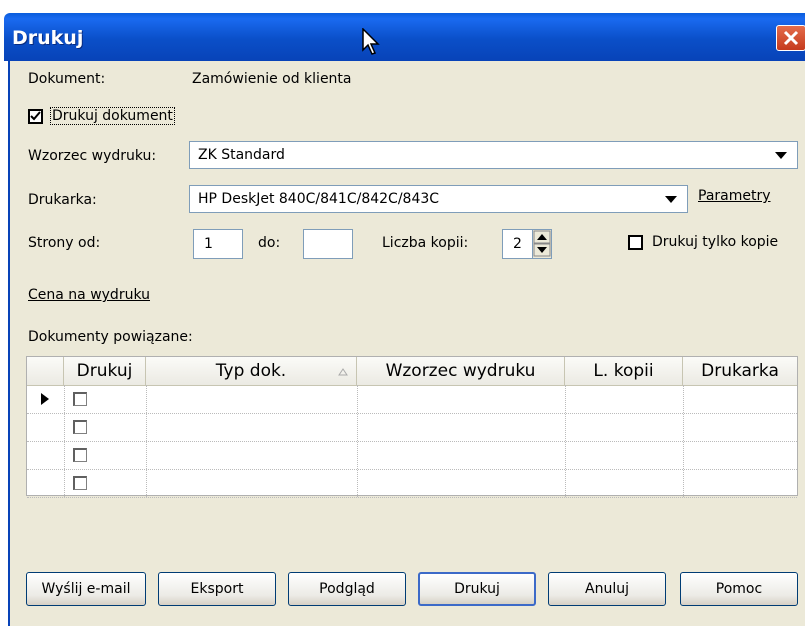 The height and width of the screenshot is (626, 805). I want to click on column-header-drukarka: Drukarka, so click(740, 371).